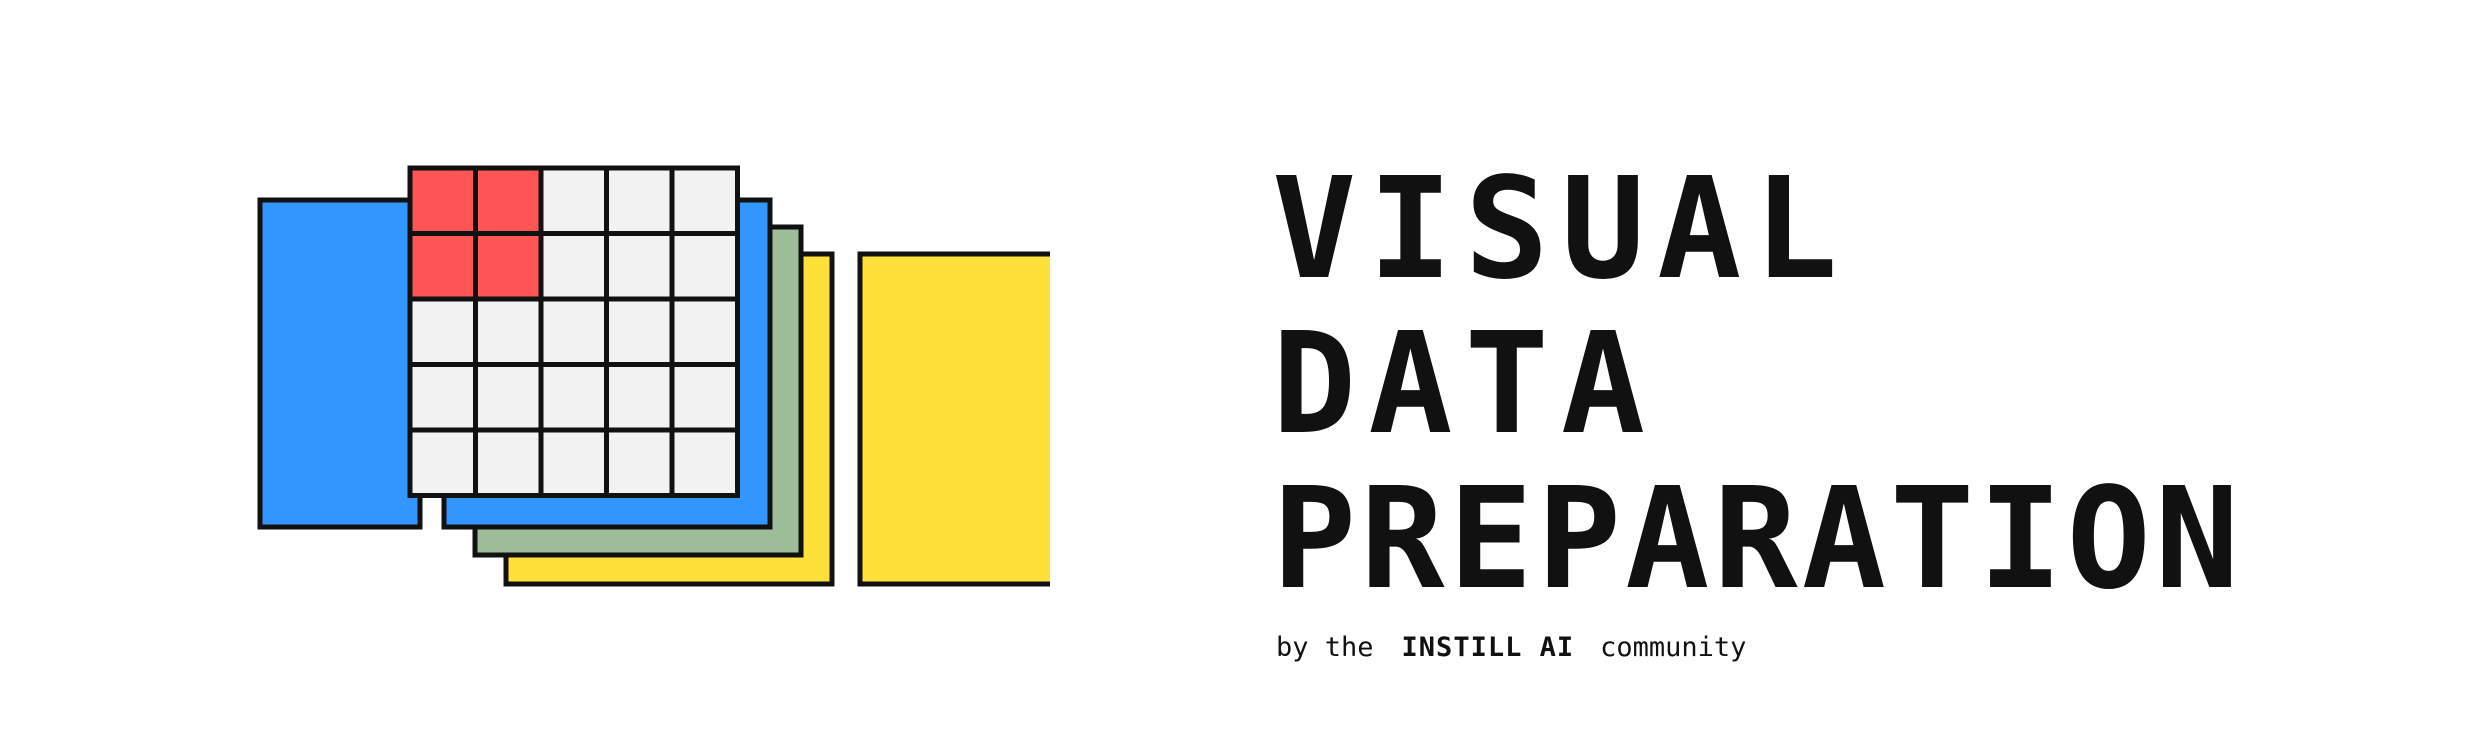  Describe the element at coordinates (953, 419) in the screenshot. I see `right-yellow-panel` at that location.